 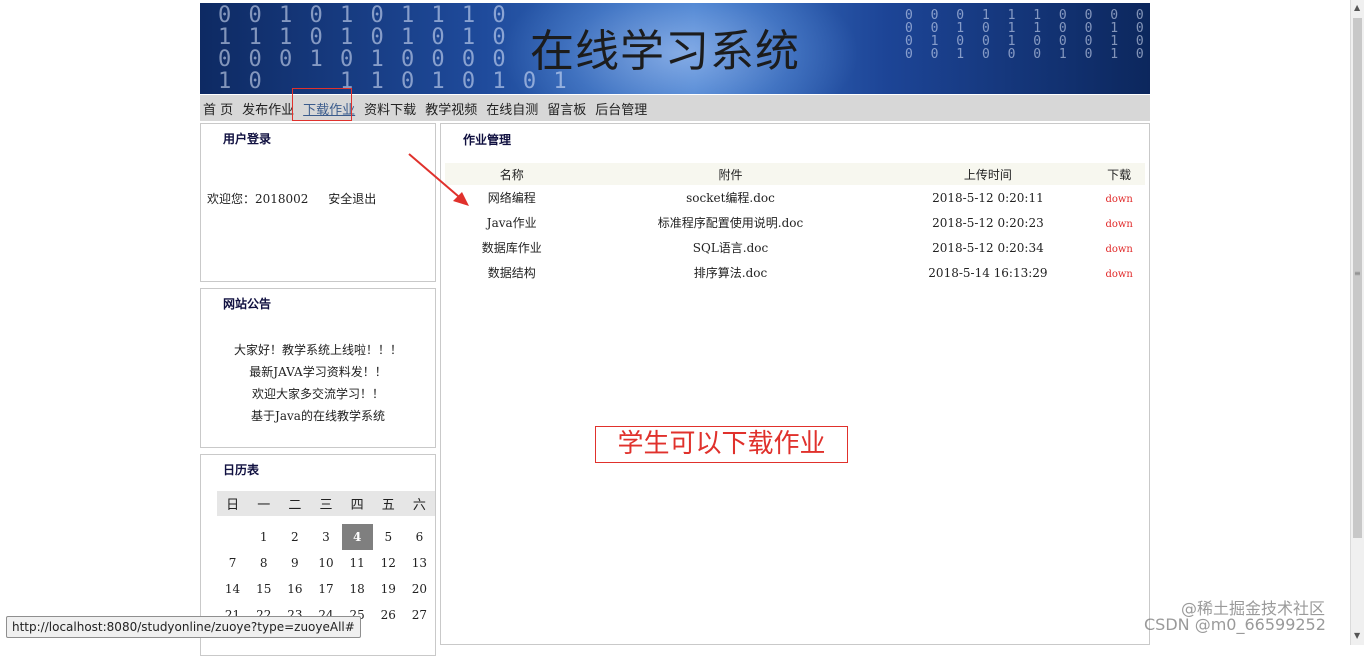 I want to click on homework-cell-file: SQL语言.doc, so click(x=730, y=248).